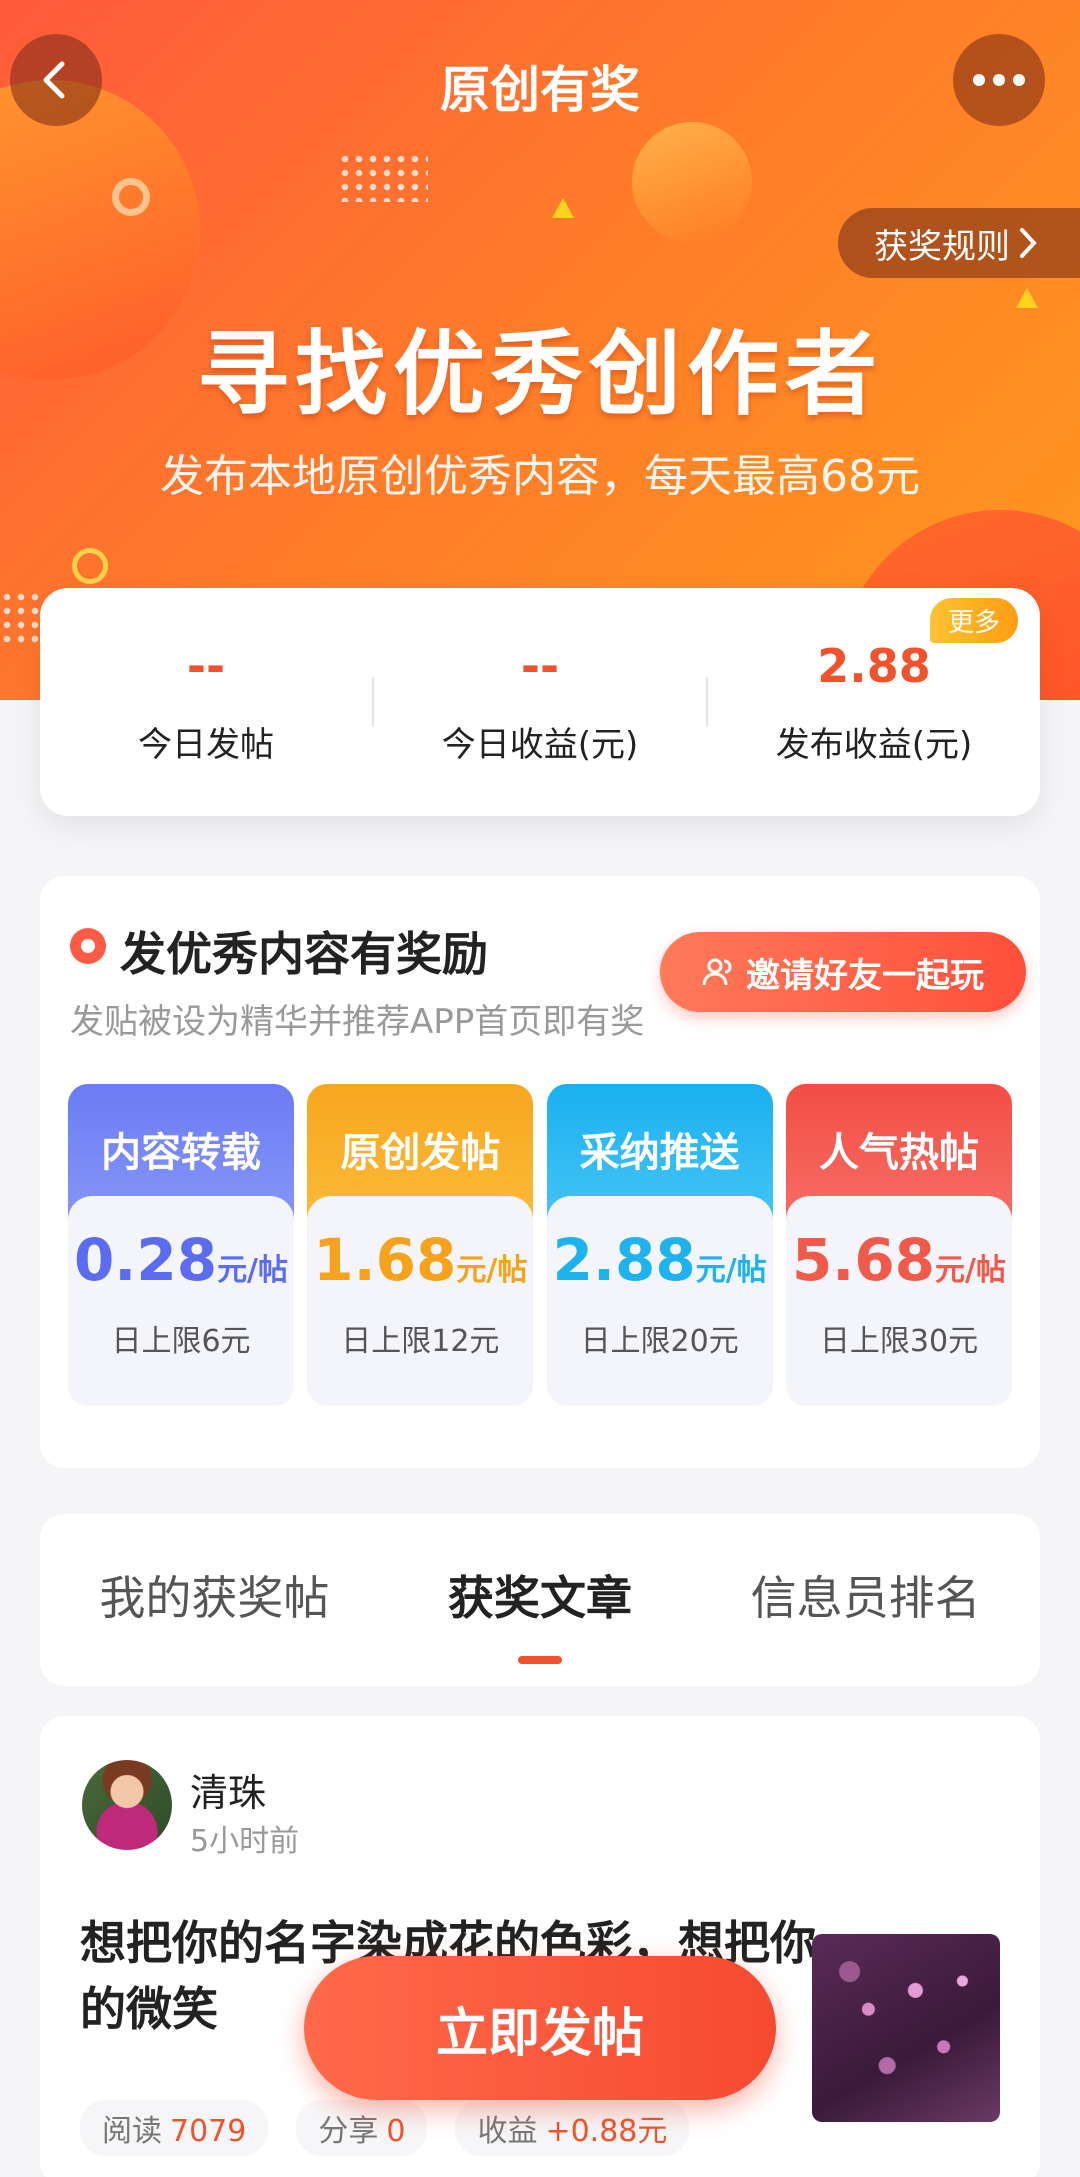 Image resolution: width=1080 pixels, height=2177 pixels. I want to click on award-rules-button: 获奖规则, so click(959, 243).